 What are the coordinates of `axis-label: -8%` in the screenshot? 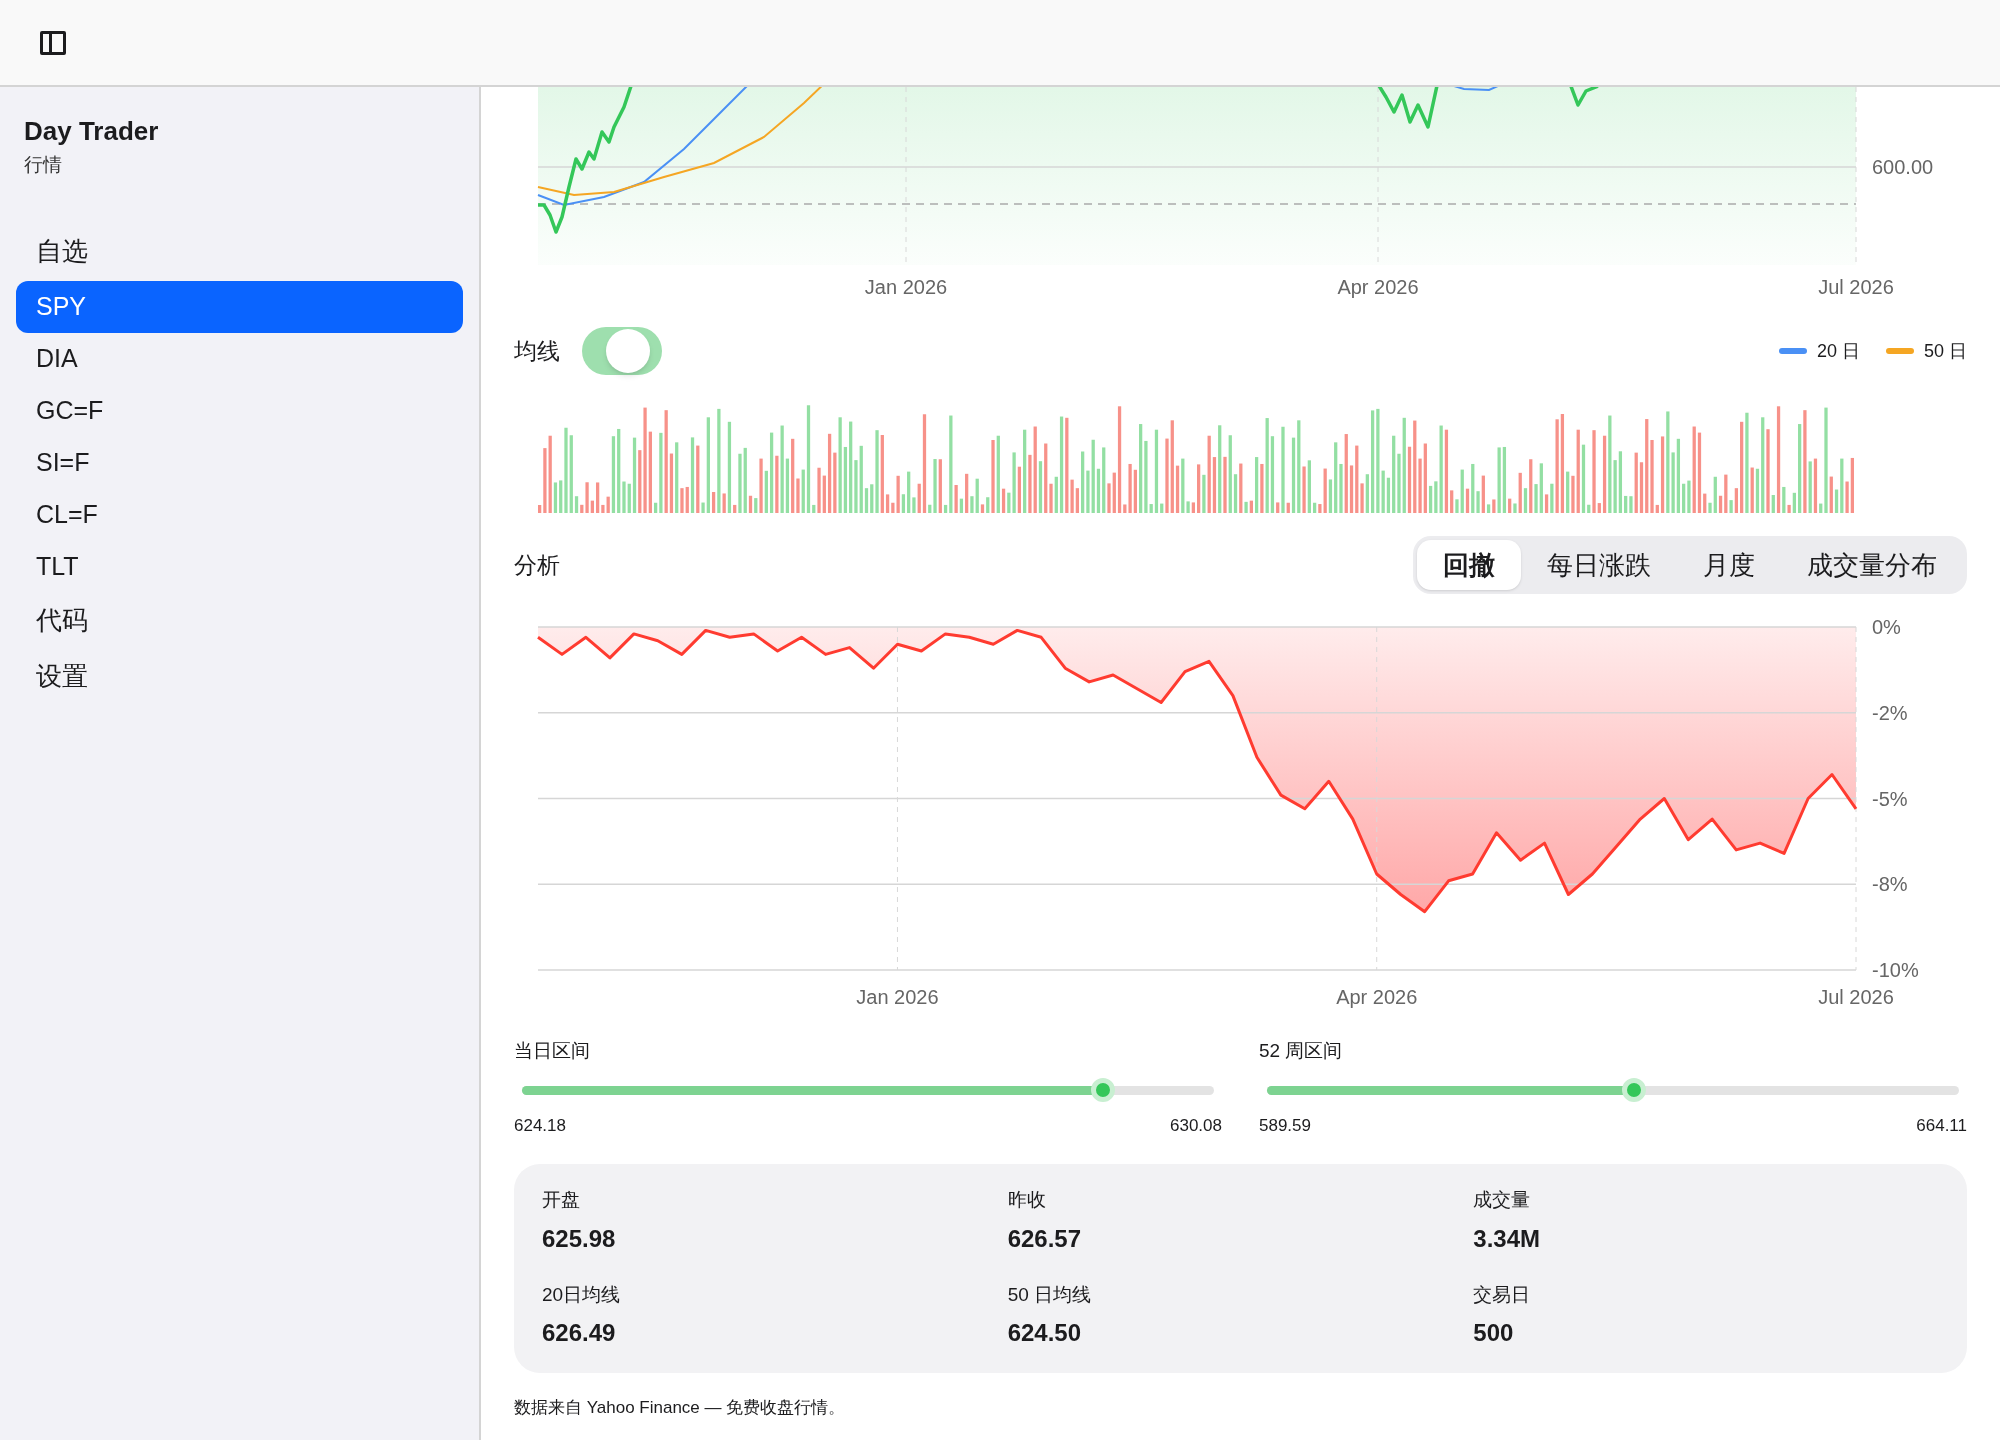 It's located at (1890, 884).